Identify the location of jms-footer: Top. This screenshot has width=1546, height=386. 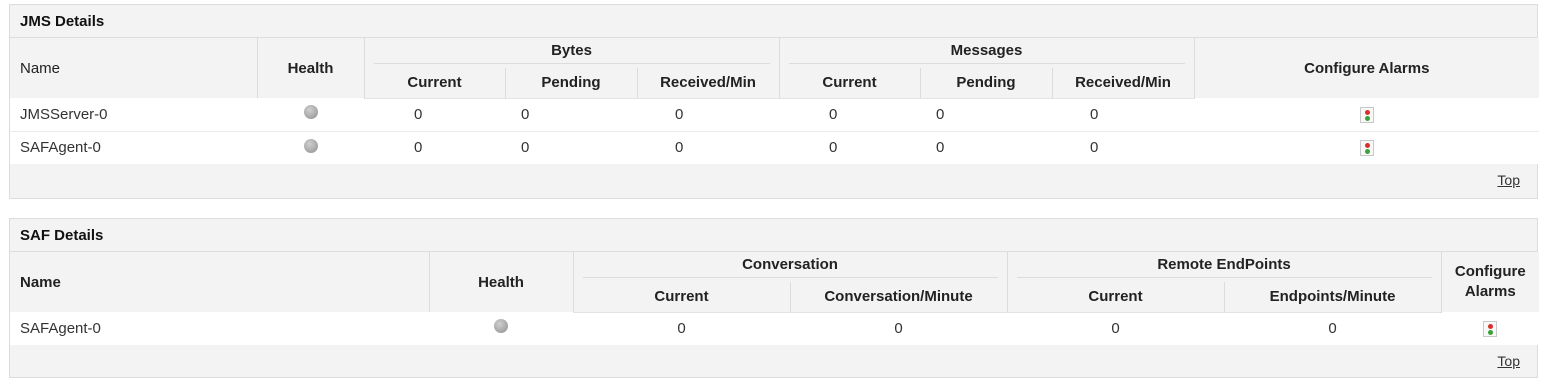
(773, 181).